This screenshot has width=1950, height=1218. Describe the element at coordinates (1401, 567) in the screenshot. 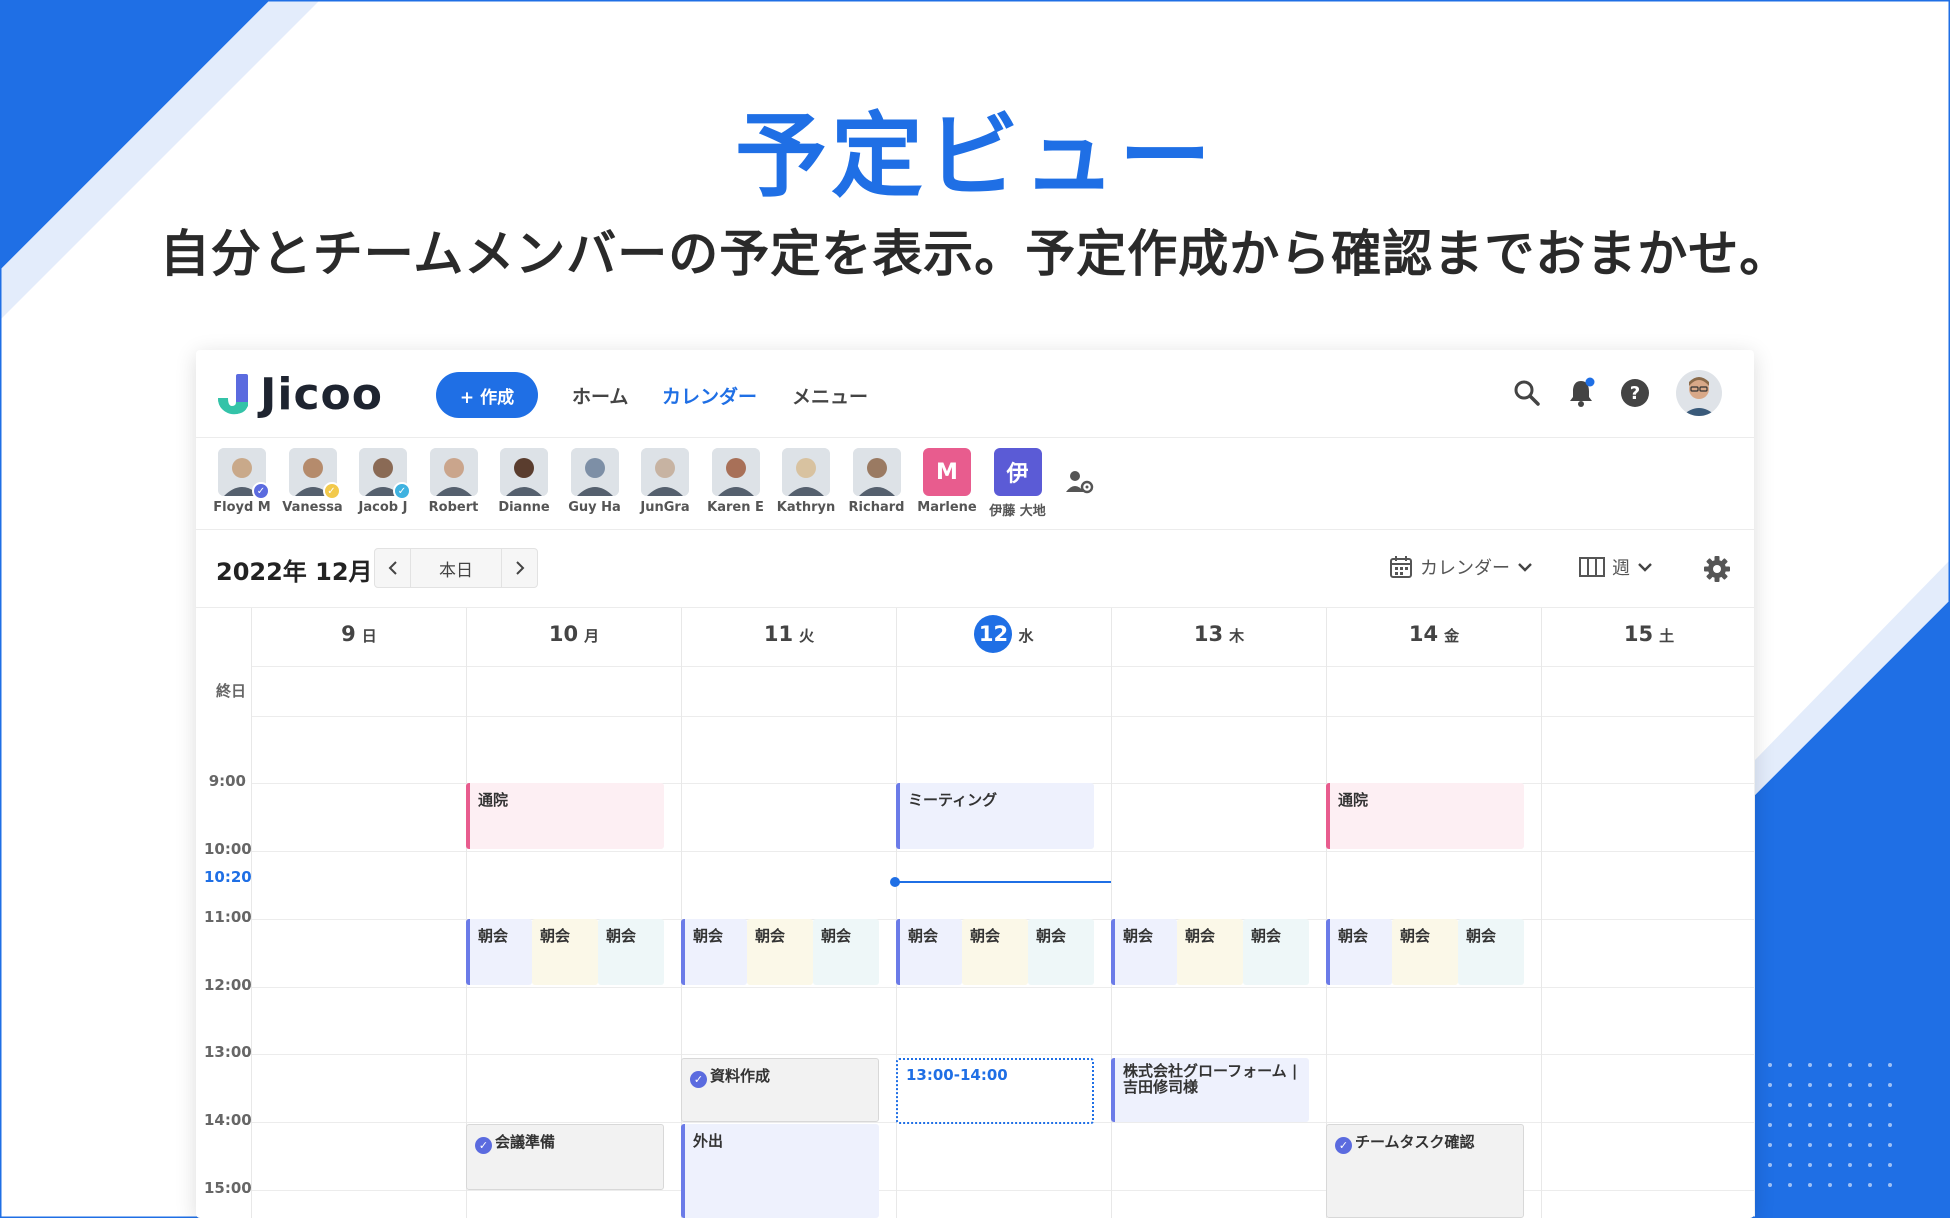

I see `calendar-icon` at that location.